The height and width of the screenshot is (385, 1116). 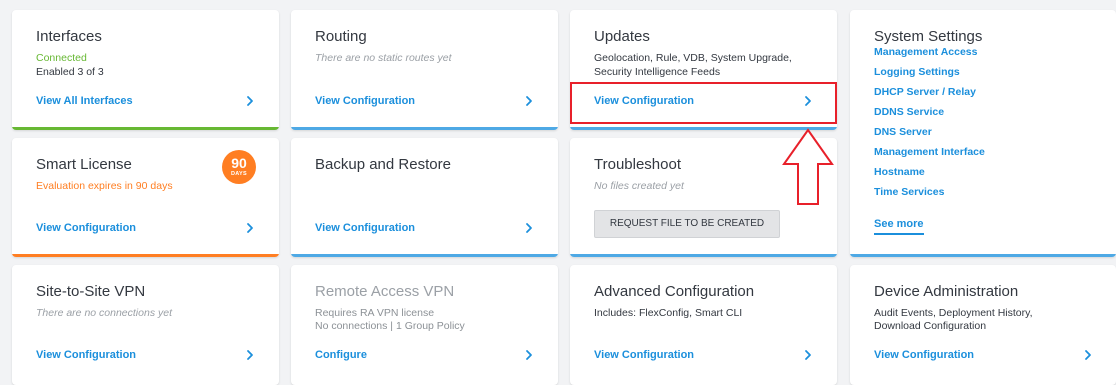 What do you see at coordinates (375, 313) in the screenshot?
I see `remote-access-license-note: Requires RA VPN license` at bounding box center [375, 313].